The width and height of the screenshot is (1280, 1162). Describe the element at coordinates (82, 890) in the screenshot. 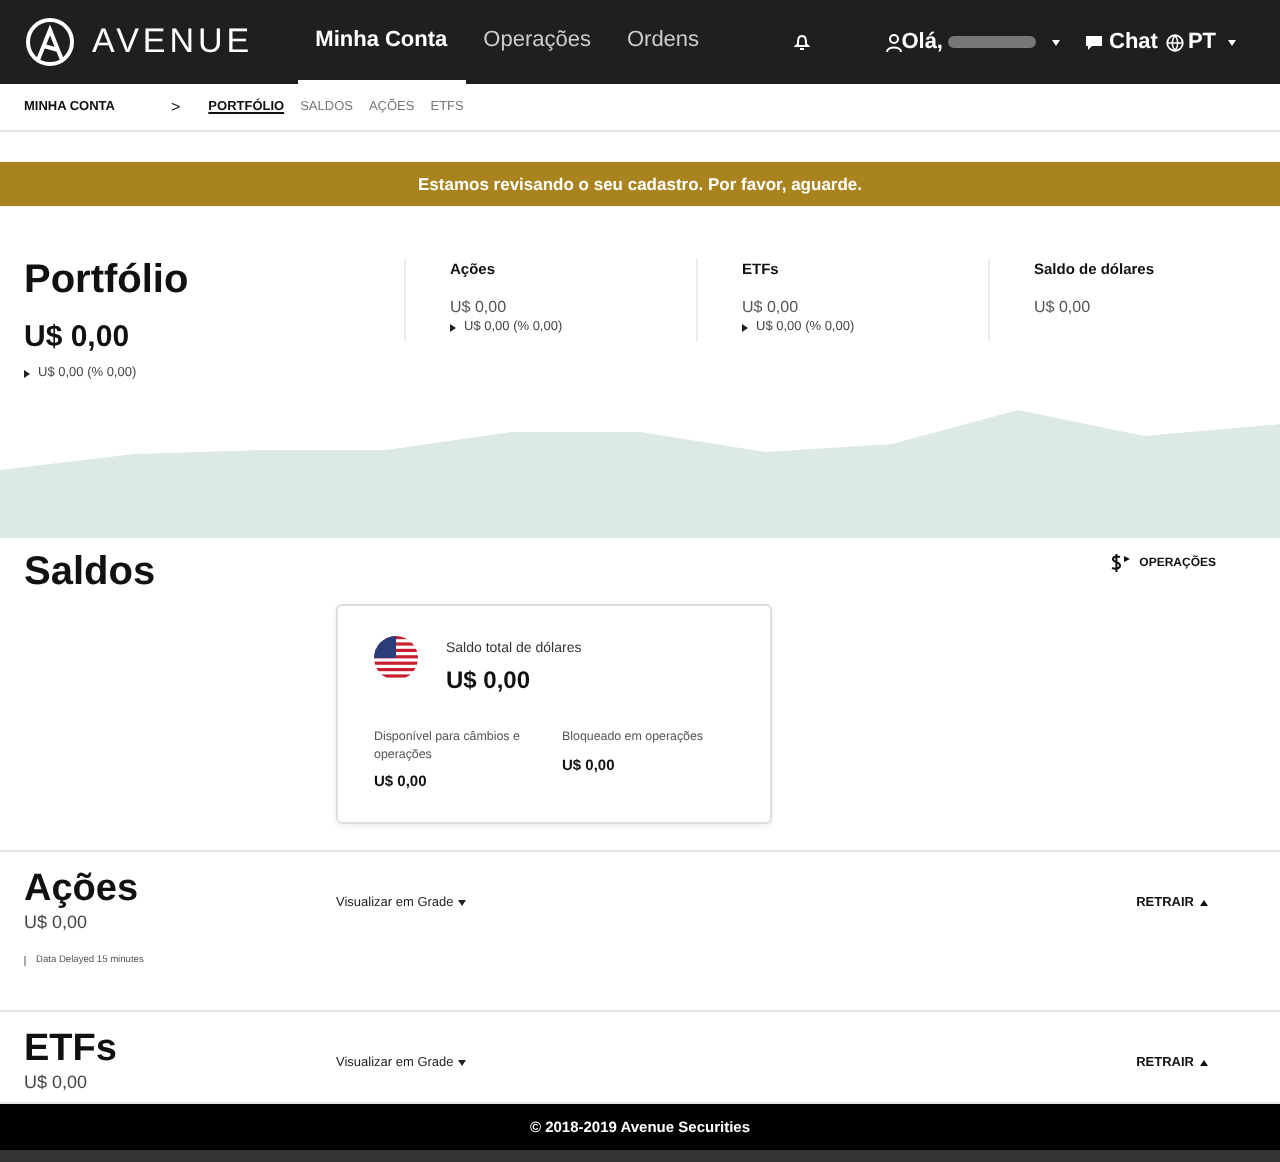

I see `section-title: Ações` at that location.